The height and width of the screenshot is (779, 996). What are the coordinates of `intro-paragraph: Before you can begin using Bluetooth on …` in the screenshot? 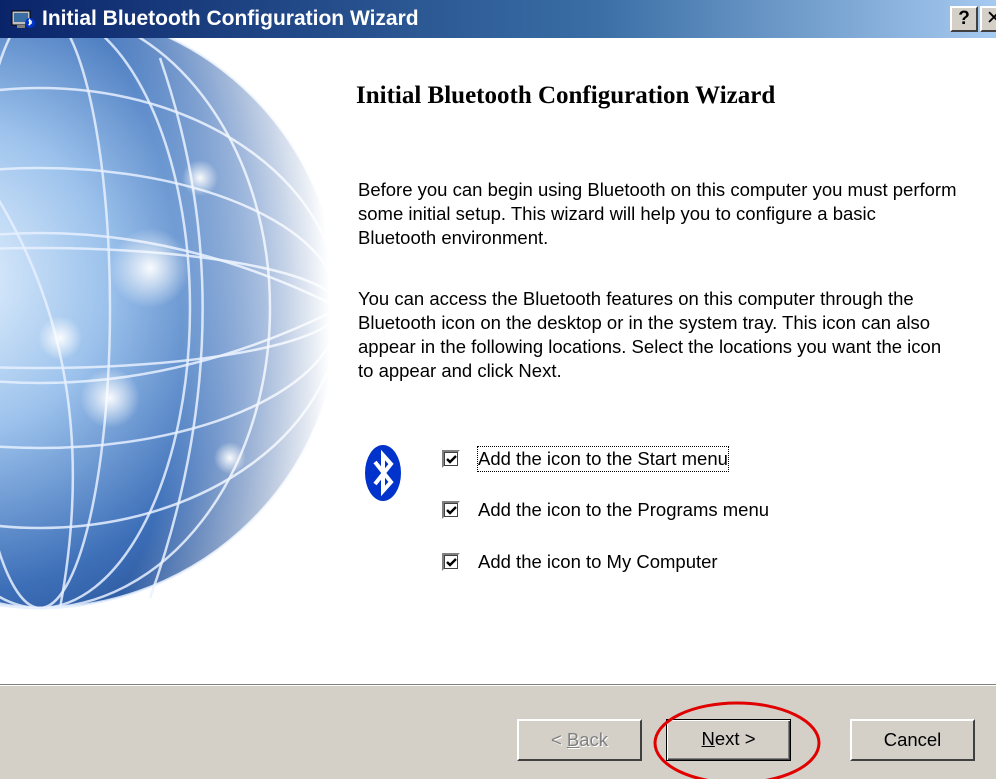 It's located at (657, 213).